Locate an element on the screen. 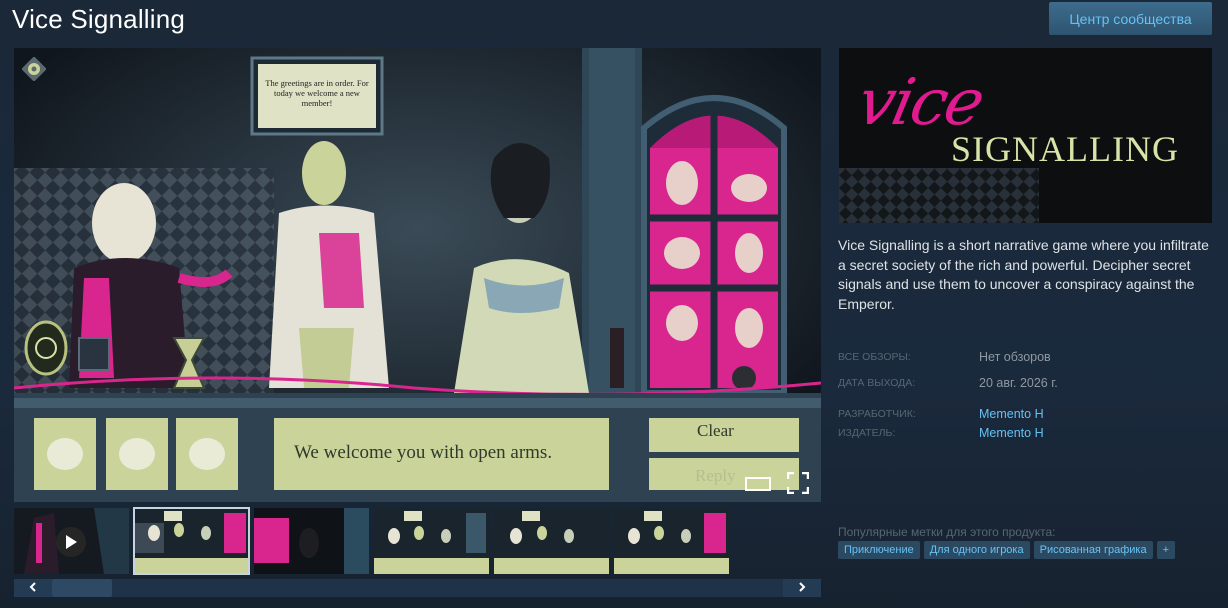  thumbnail-scrollbar is located at coordinates (417, 588).